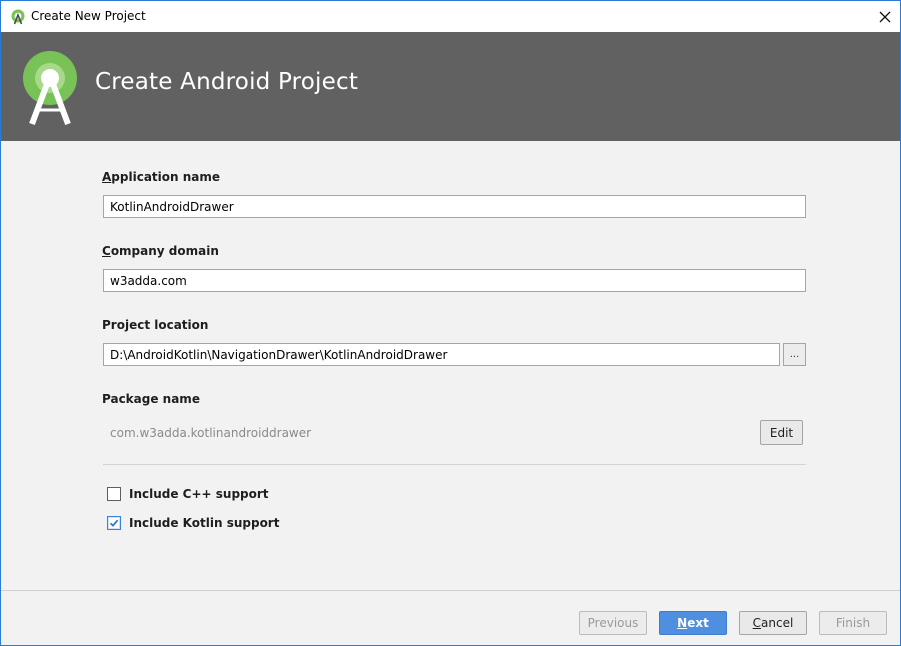 The image size is (901, 646). Describe the element at coordinates (454, 280) in the screenshot. I see `company-domain-input` at that location.